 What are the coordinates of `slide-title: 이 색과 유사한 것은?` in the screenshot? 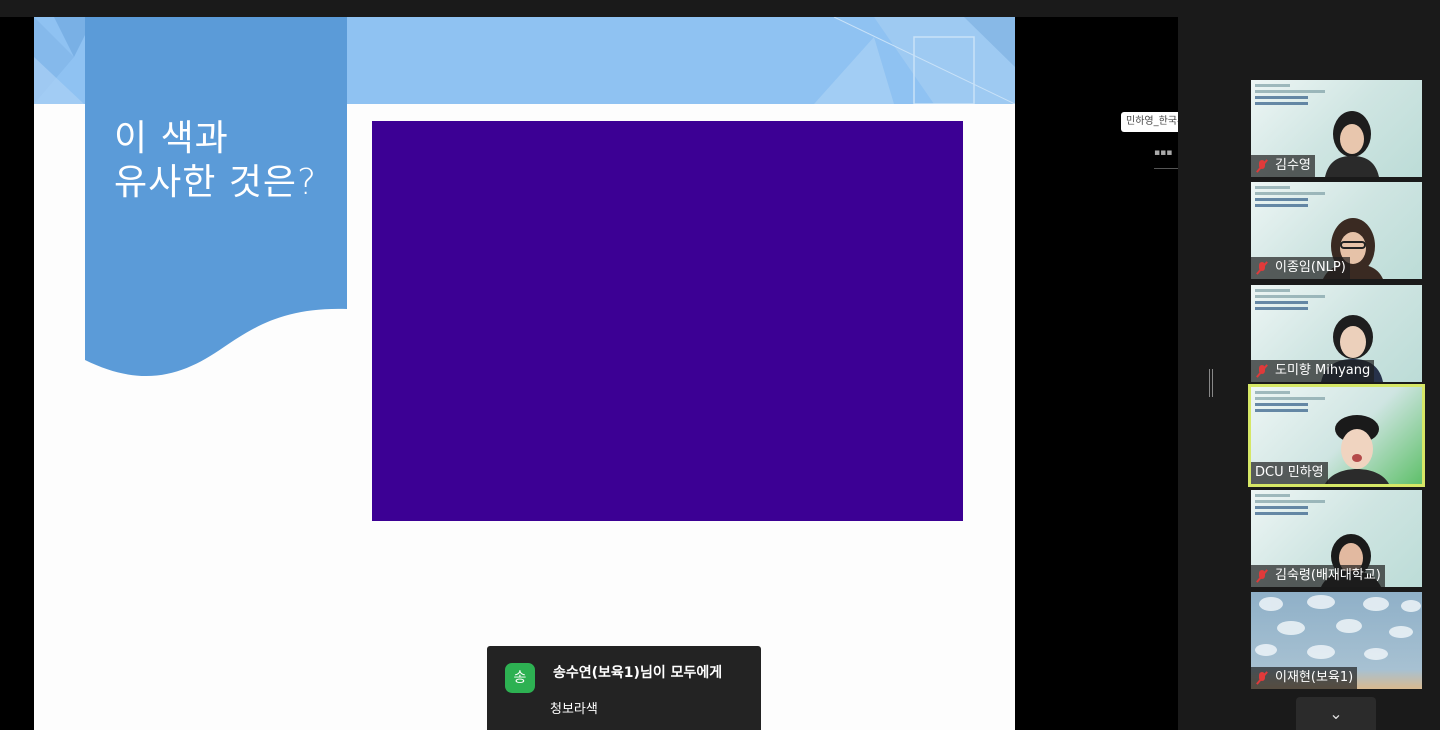 It's located at (215, 161).